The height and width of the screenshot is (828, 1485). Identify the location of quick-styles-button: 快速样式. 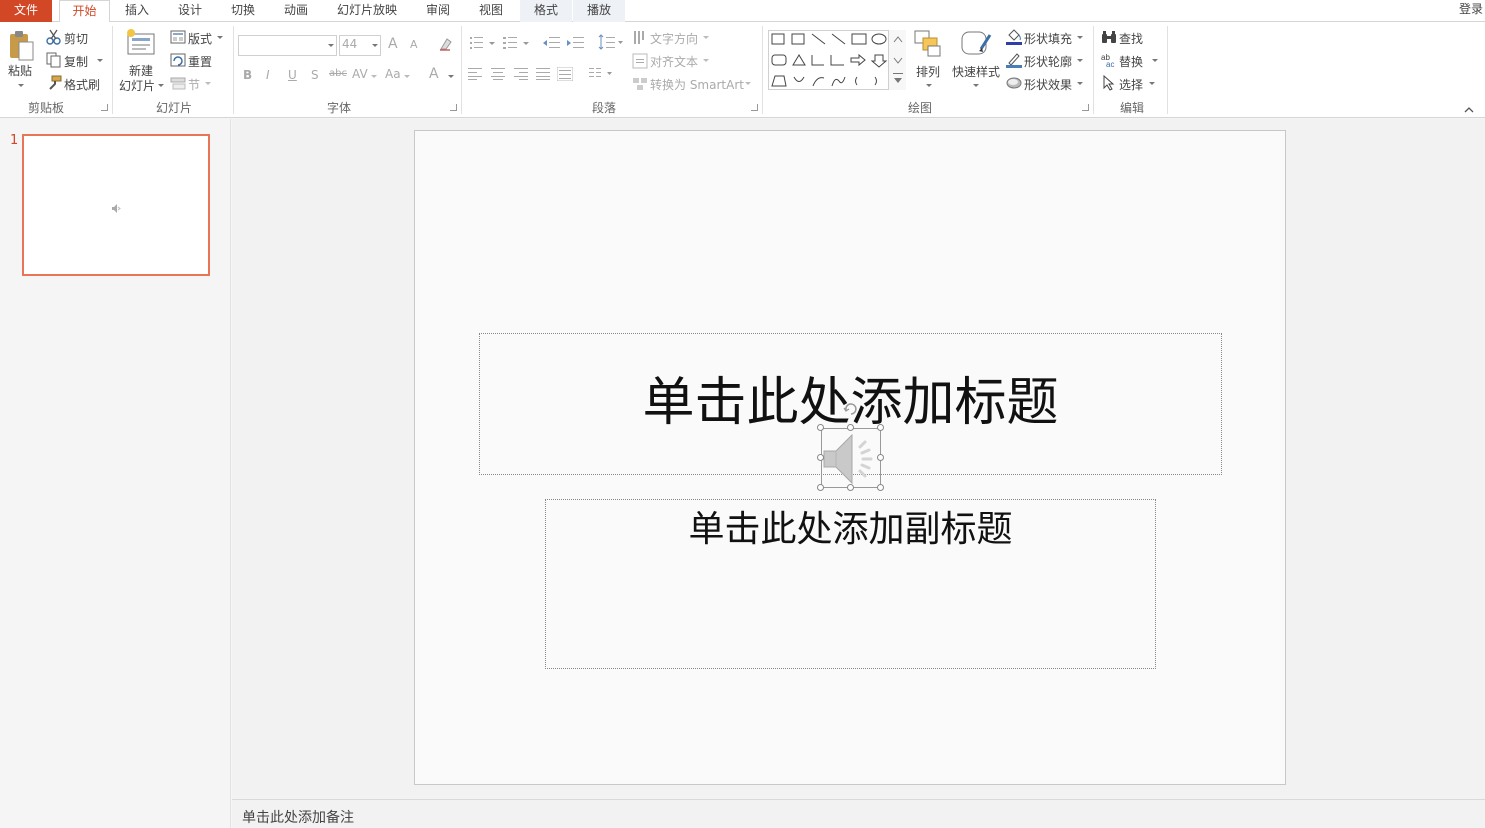
(976, 71).